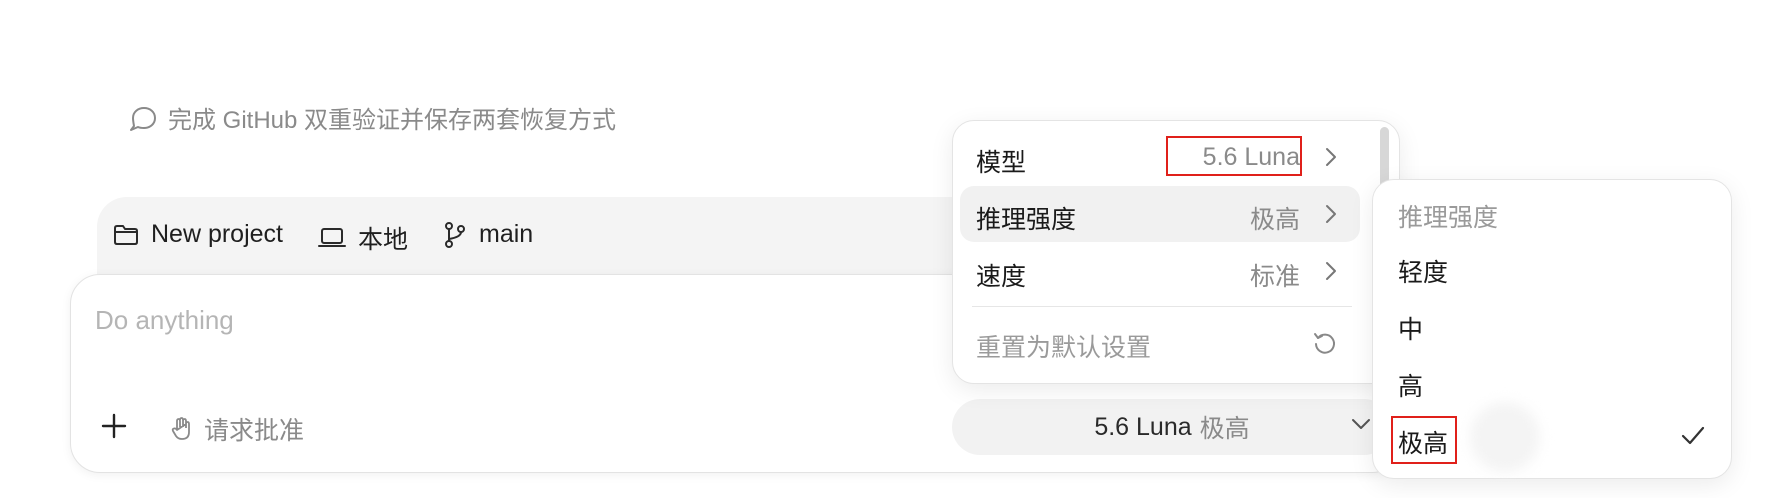  What do you see at coordinates (217, 234) in the screenshot?
I see `project-label: New project` at bounding box center [217, 234].